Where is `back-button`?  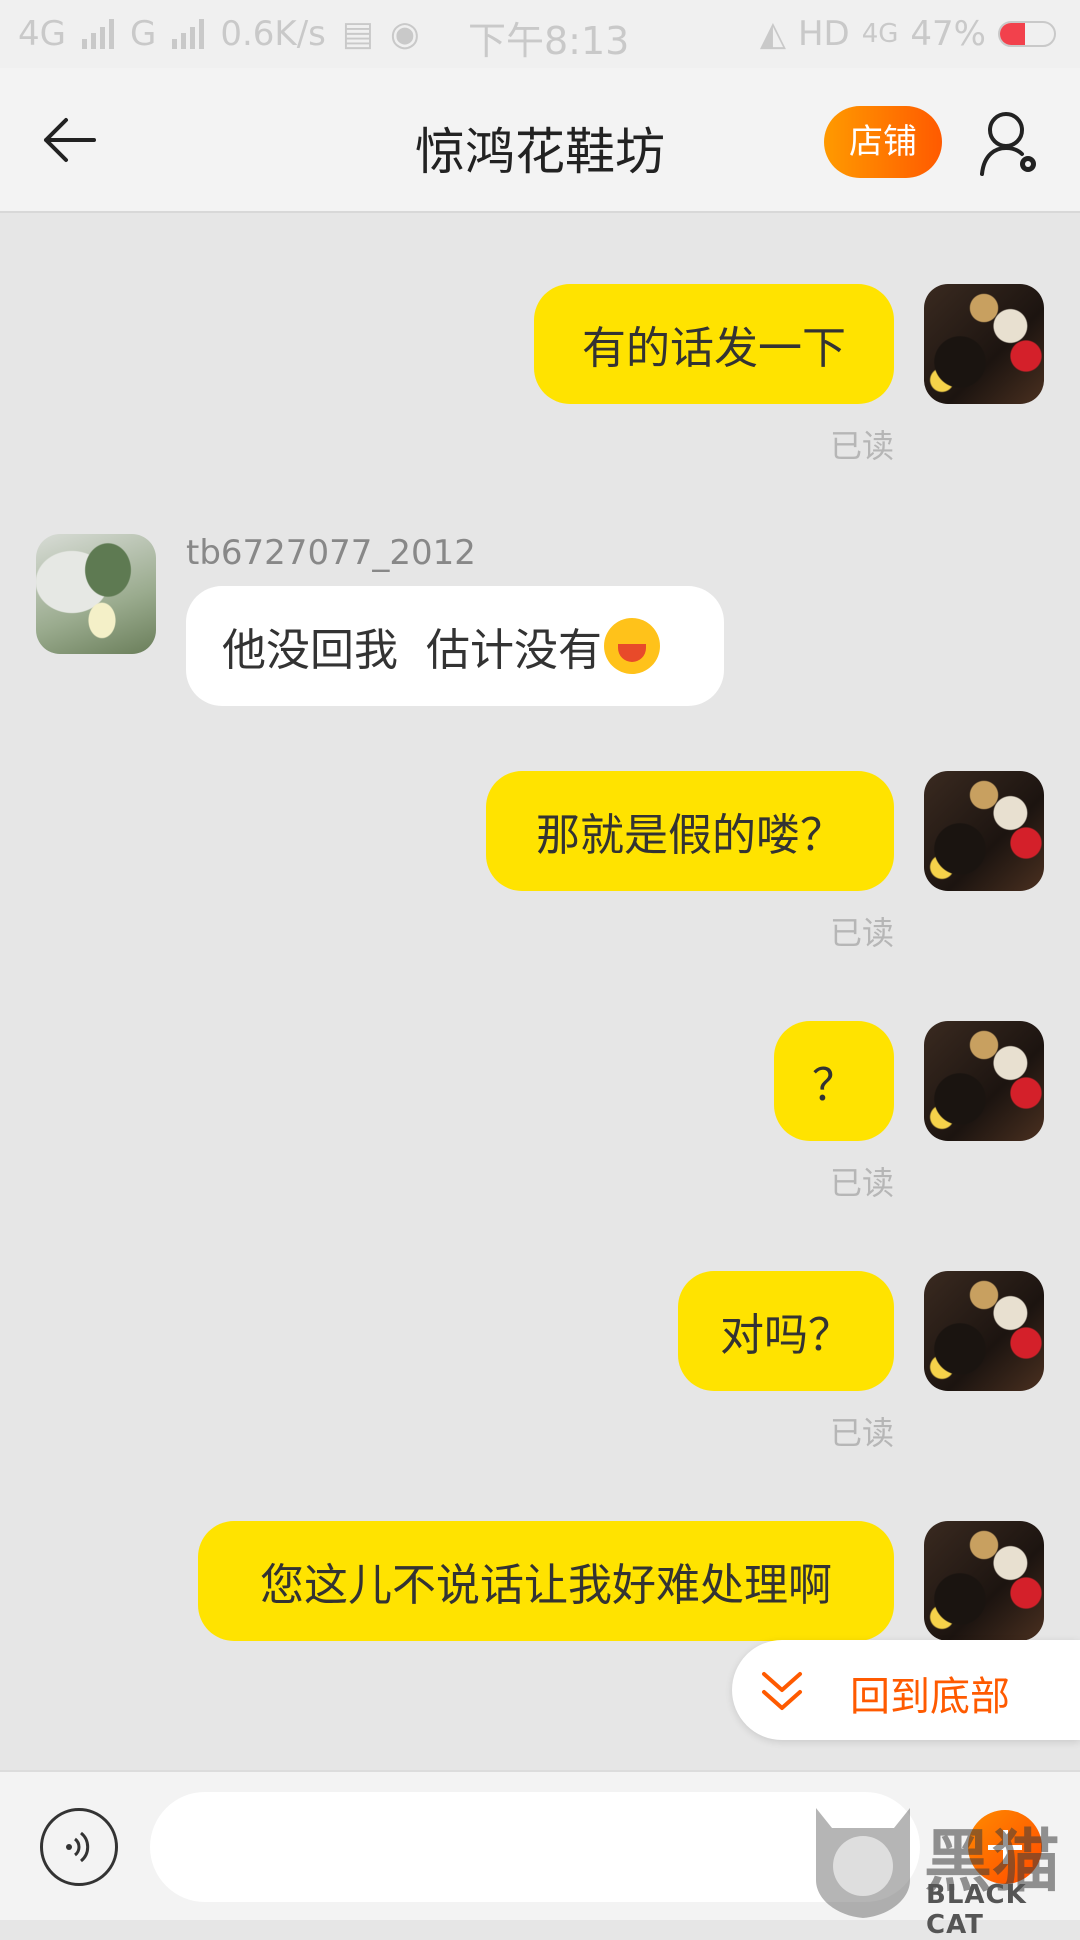 back-button is located at coordinates (69, 140).